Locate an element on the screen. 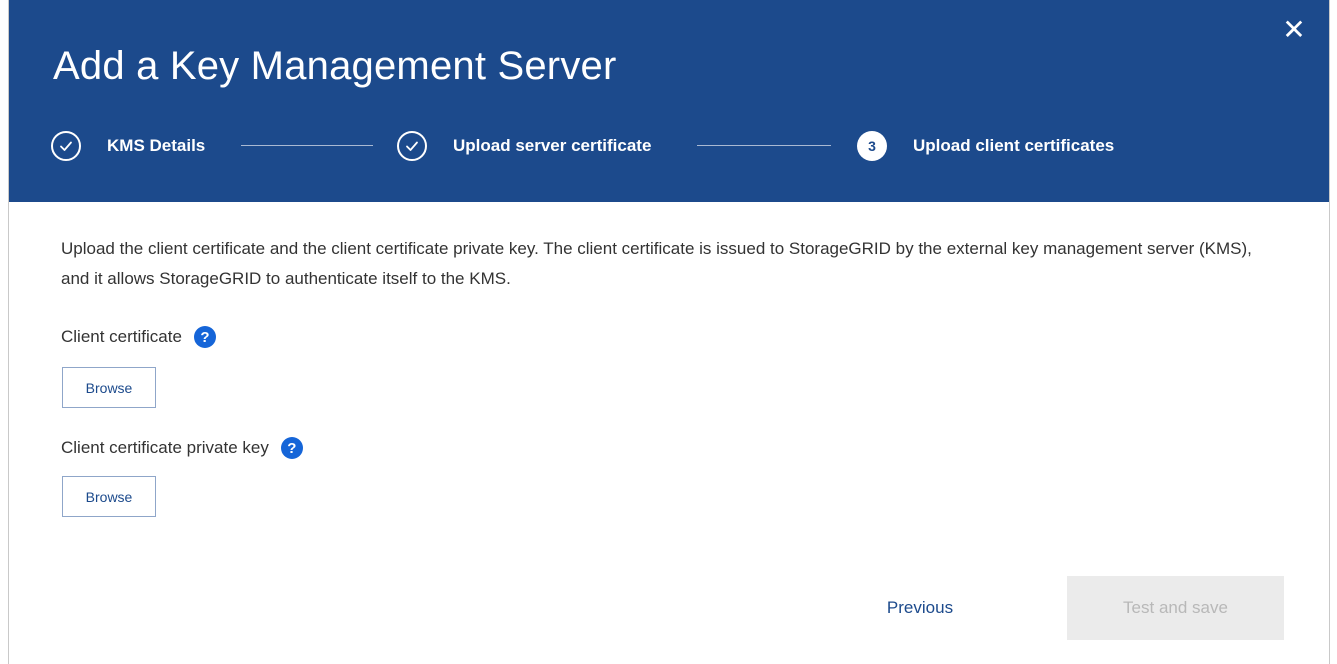 Image resolution: width=1337 pixels, height=664 pixels. step-number: 3 is located at coordinates (872, 146).